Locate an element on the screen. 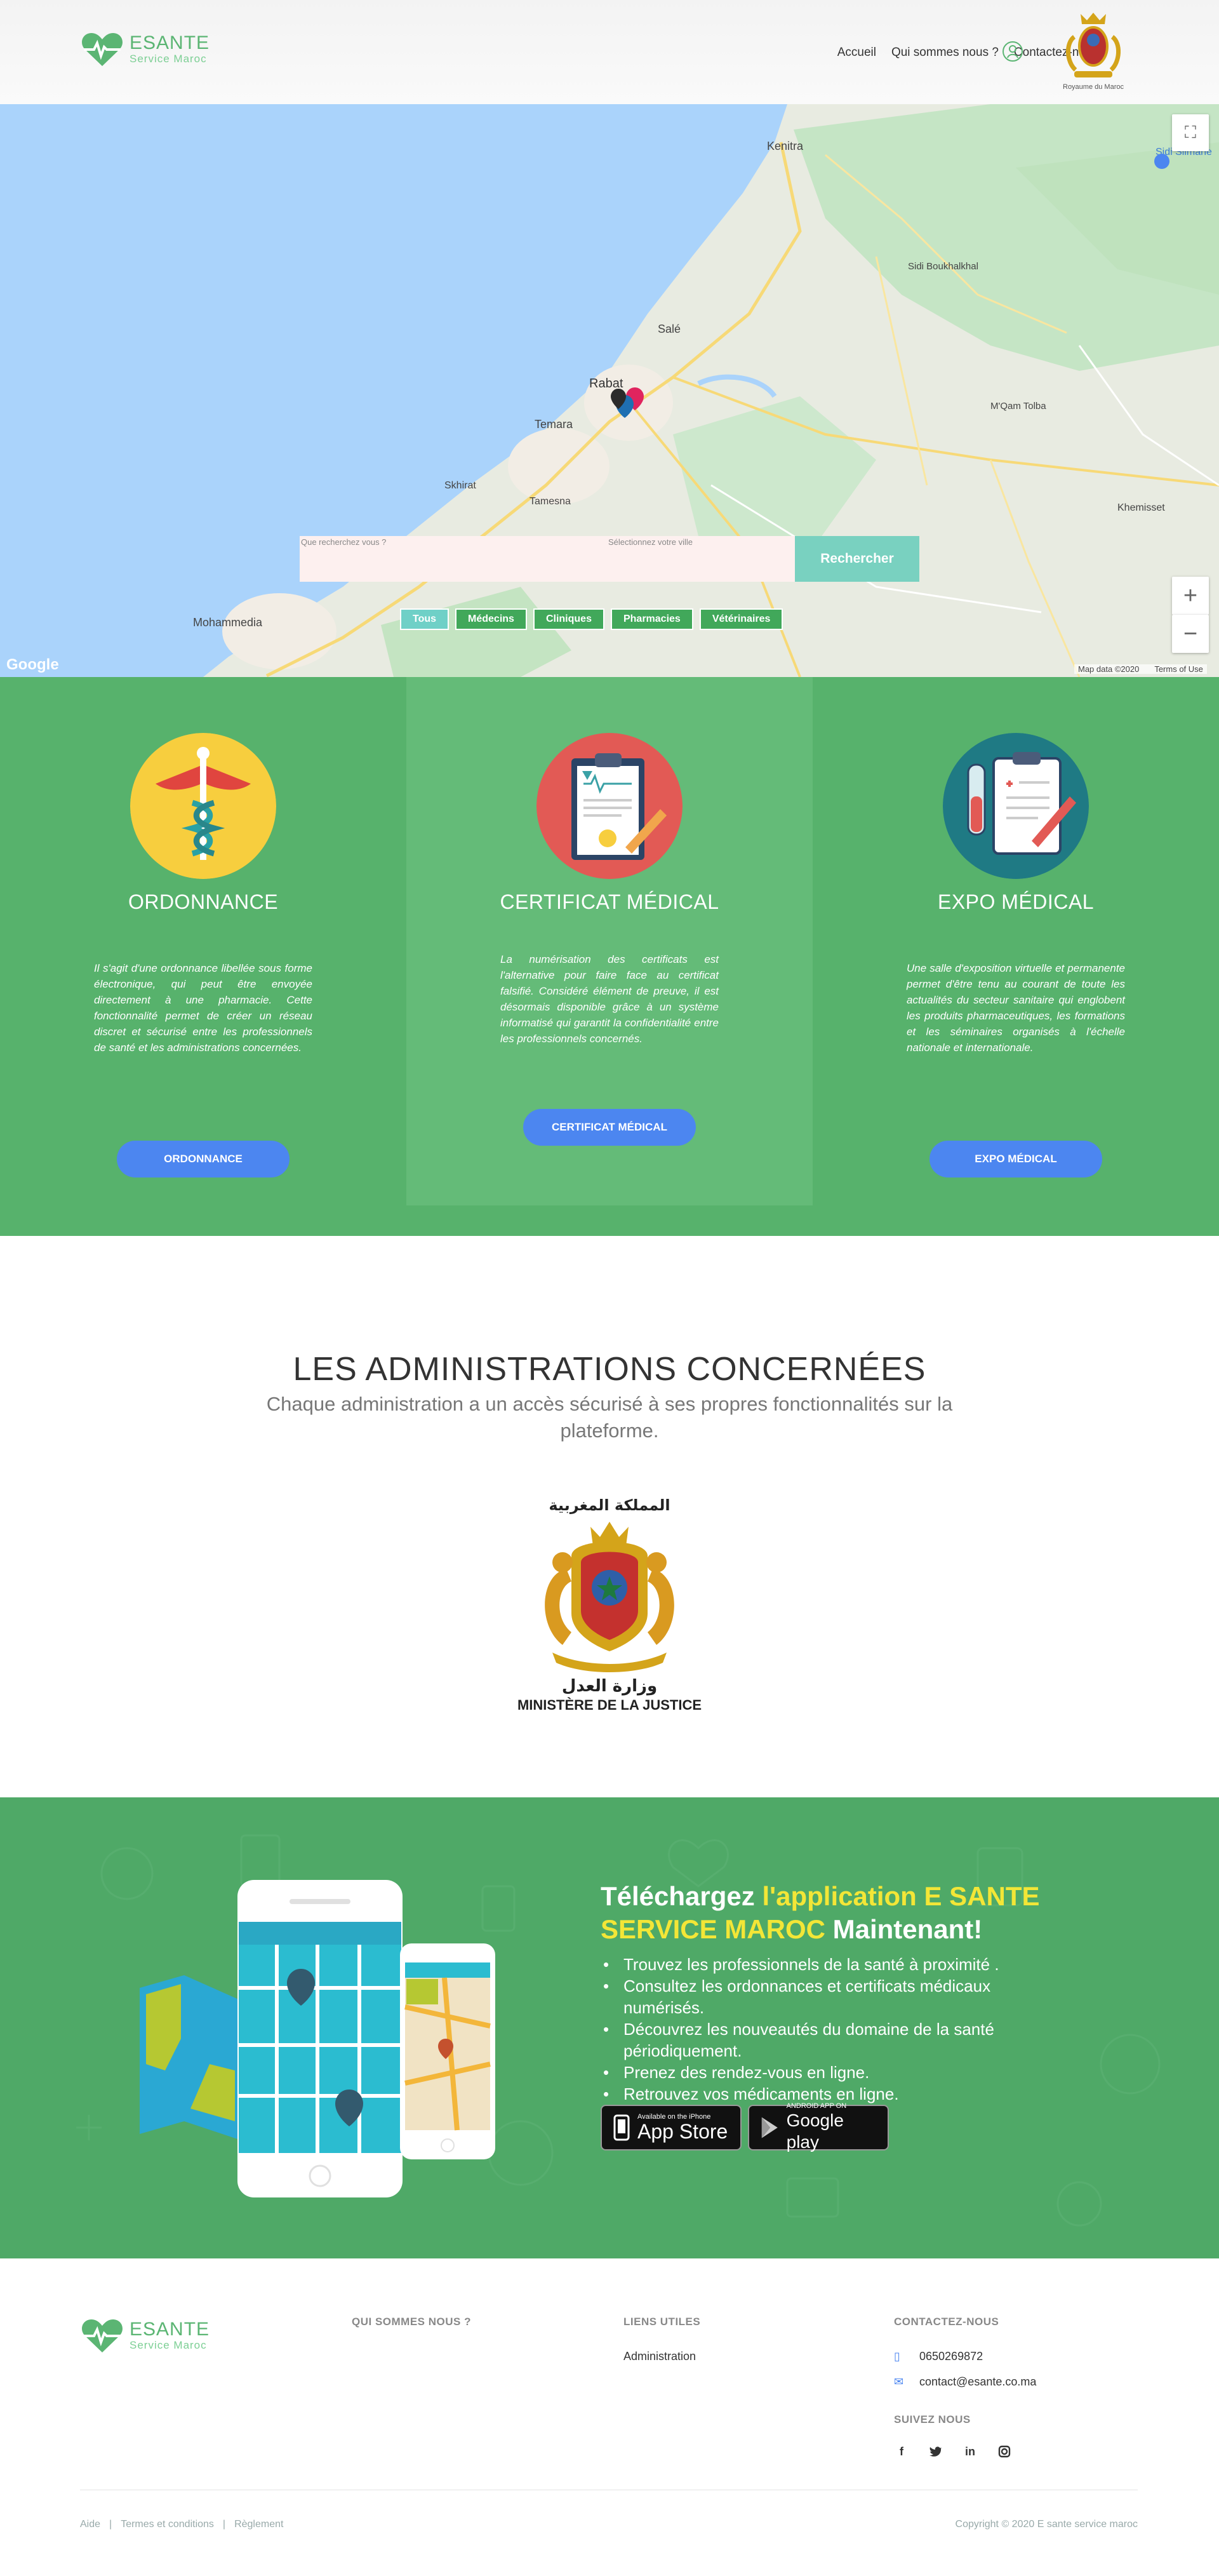  filter-doctors: Médecins is located at coordinates (491, 619).